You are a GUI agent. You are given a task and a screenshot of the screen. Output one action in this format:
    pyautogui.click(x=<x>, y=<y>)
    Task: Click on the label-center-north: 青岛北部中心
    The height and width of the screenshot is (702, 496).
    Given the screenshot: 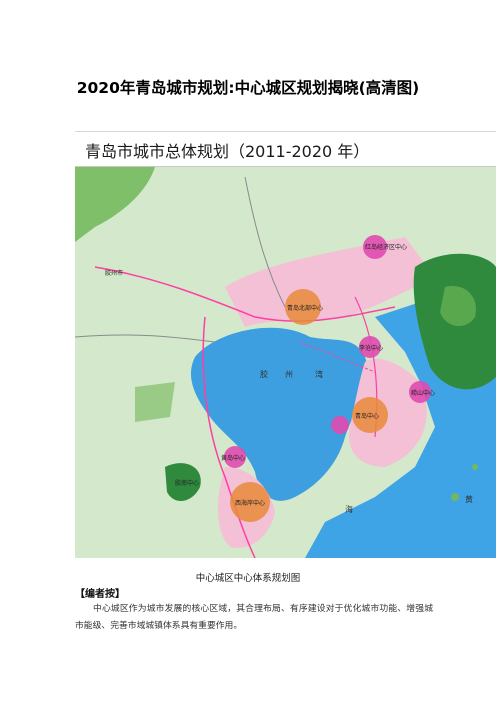 What is the action you would take?
    pyautogui.click(x=305, y=308)
    